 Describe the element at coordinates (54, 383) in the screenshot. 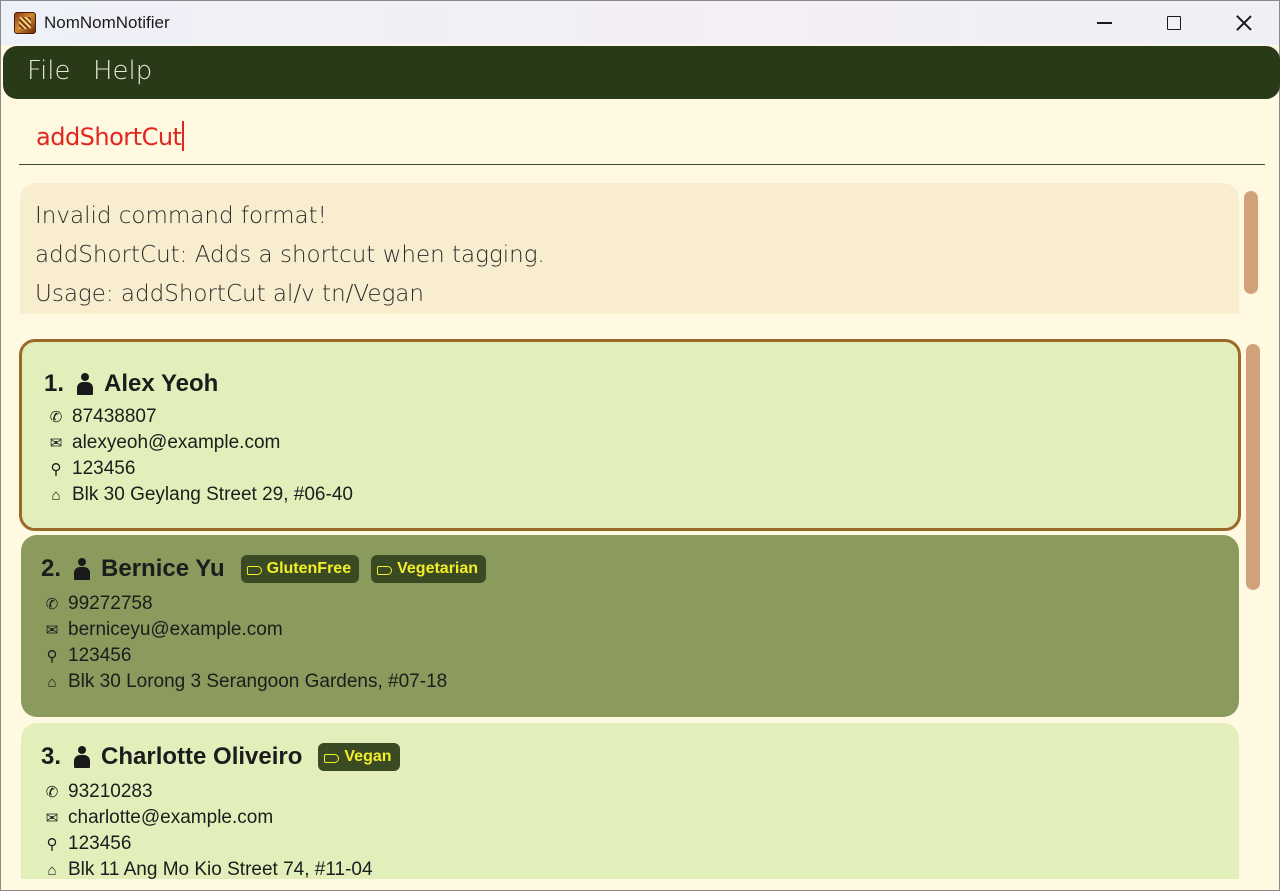

I see `person-index: 1.` at that location.